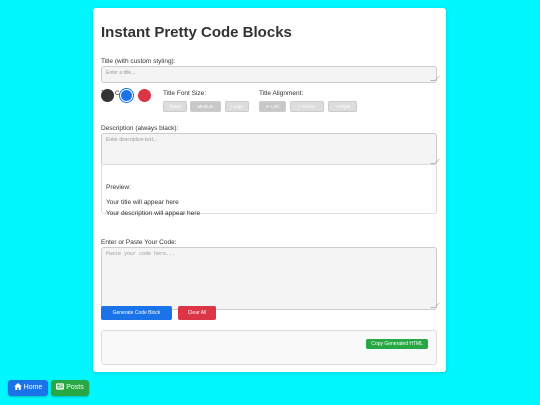  What do you see at coordinates (175, 106) in the screenshot?
I see `font-size-small-button: Small` at bounding box center [175, 106].